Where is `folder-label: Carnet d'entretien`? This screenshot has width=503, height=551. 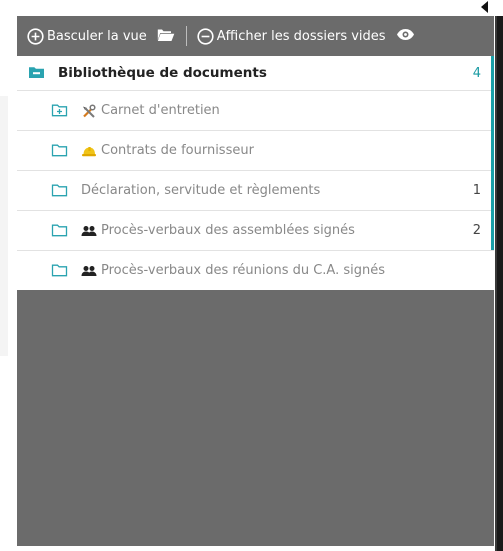
folder-label: Carnet d'entretien is located at coordinates (160, 110).